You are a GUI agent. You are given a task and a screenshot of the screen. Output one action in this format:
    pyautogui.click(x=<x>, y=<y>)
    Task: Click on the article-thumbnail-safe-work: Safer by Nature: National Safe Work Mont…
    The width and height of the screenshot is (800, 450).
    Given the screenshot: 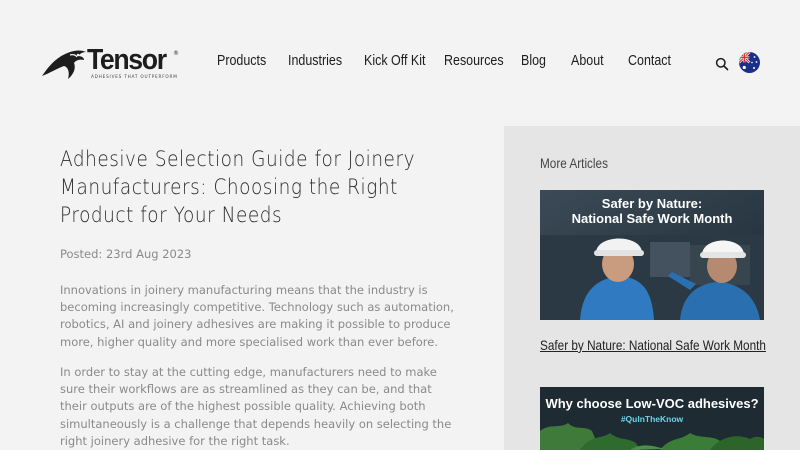 What is the action you would take?
    pyautogui.click(x=652, y=255)
    